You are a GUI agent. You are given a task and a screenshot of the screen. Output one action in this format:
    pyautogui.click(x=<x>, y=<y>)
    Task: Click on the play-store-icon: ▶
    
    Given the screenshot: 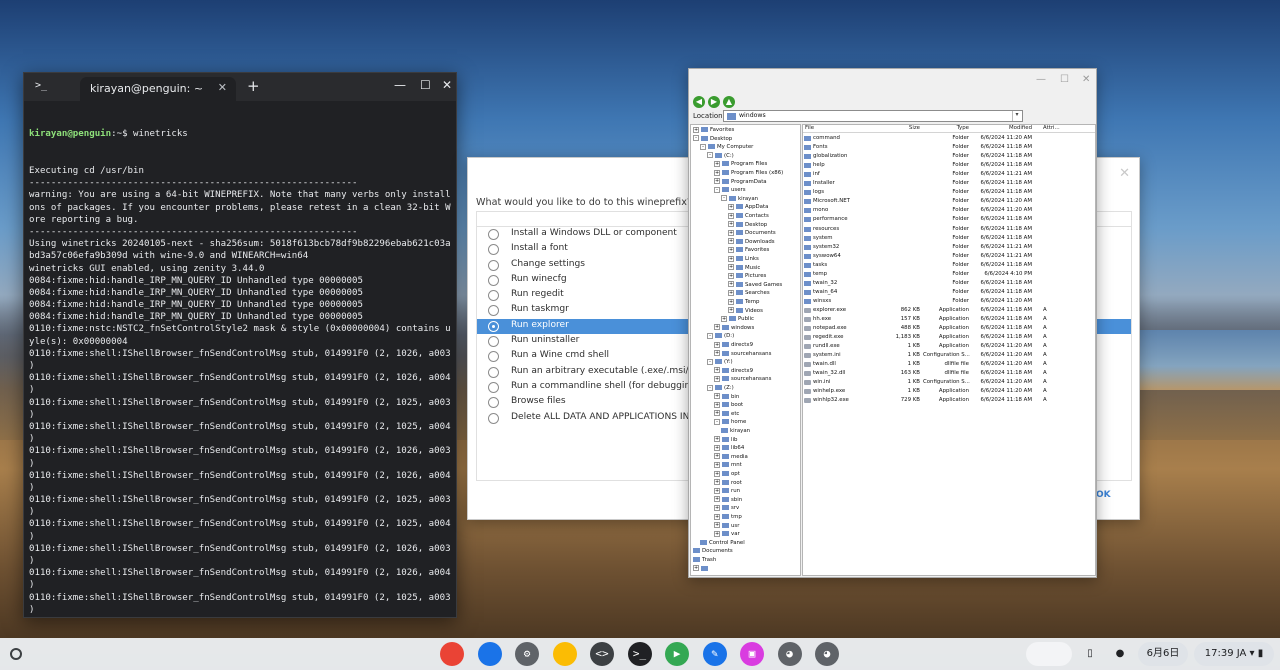 What is the action you would take?
    pyautogui.click(x=677, y=654)
    